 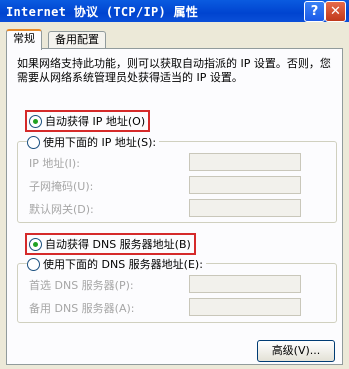 What do you see at coordinates (100, 142) in the screenshot?
I see `ip-manual-label: 使用下面的 IP 地址(S):` at bounding box center [100, 142].